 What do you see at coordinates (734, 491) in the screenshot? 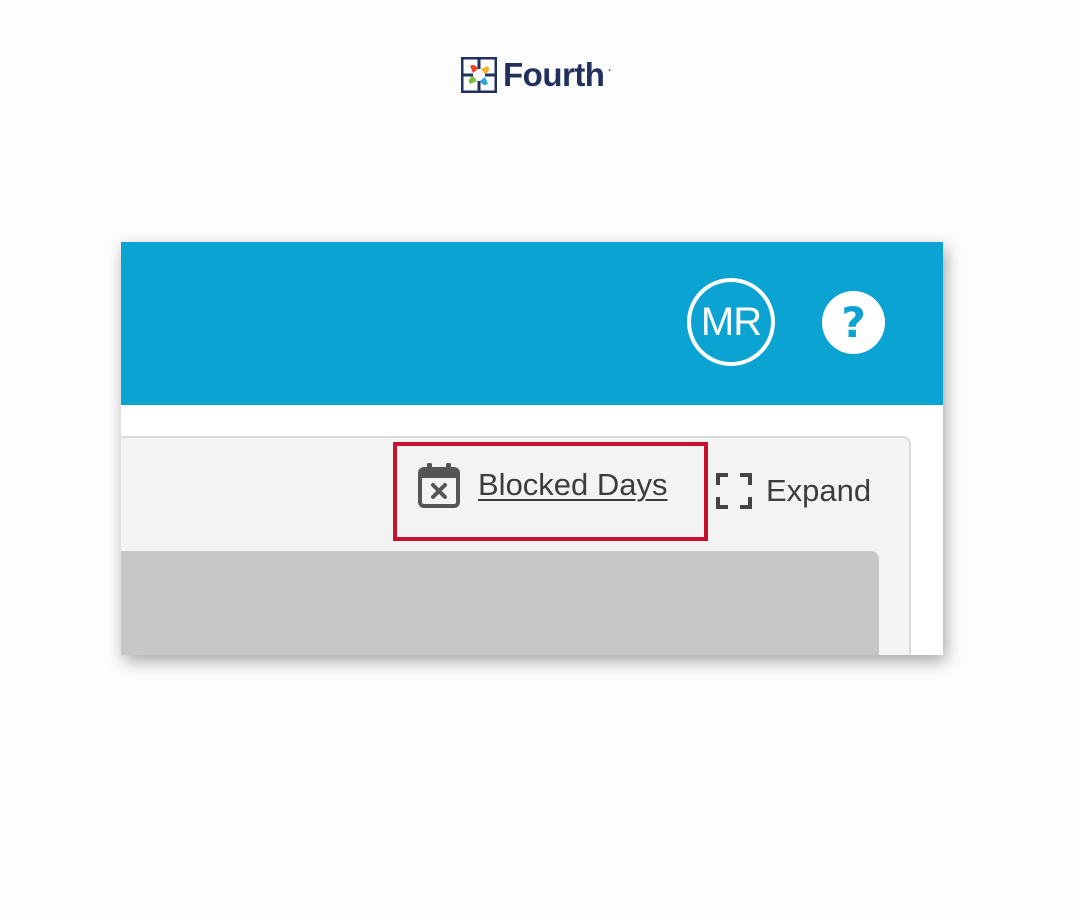
I see `expand-corners-icon` at bounding box center [734, 491].